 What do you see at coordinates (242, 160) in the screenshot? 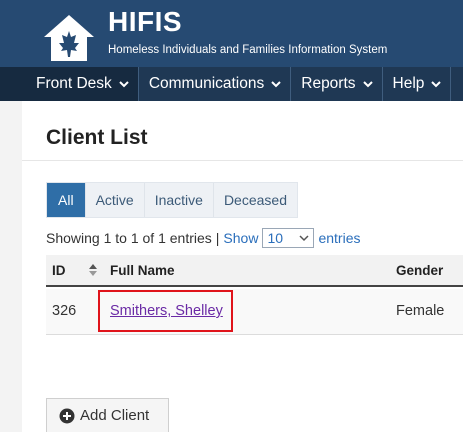
I see `title-divider` at bounding box center [242, 160].